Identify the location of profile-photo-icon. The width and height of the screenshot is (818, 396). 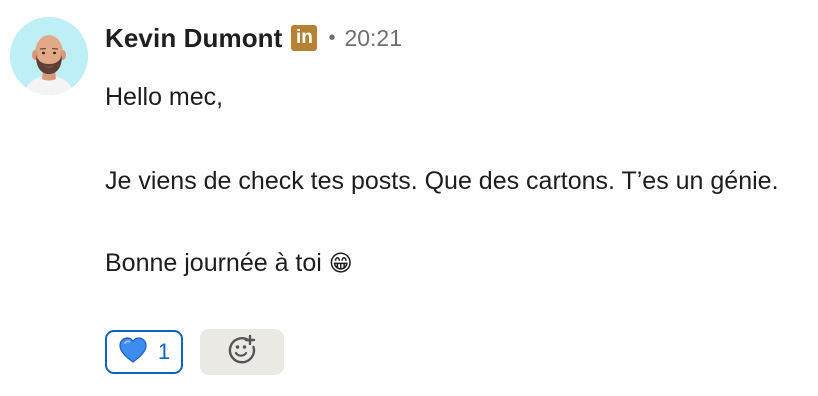
(49, 56).